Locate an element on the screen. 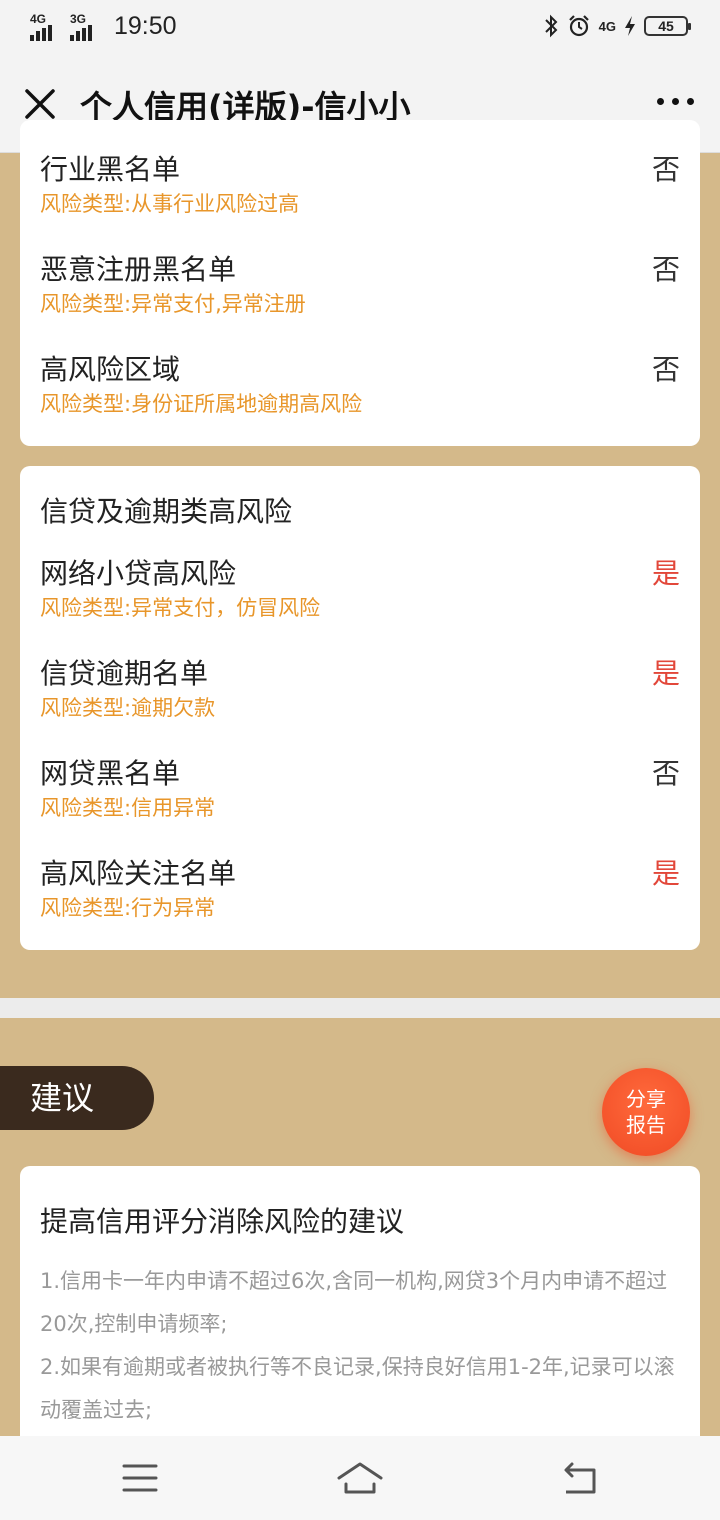 This screenshot has height=1520, width=720. home-icon is located at coordinates (360, 1478).